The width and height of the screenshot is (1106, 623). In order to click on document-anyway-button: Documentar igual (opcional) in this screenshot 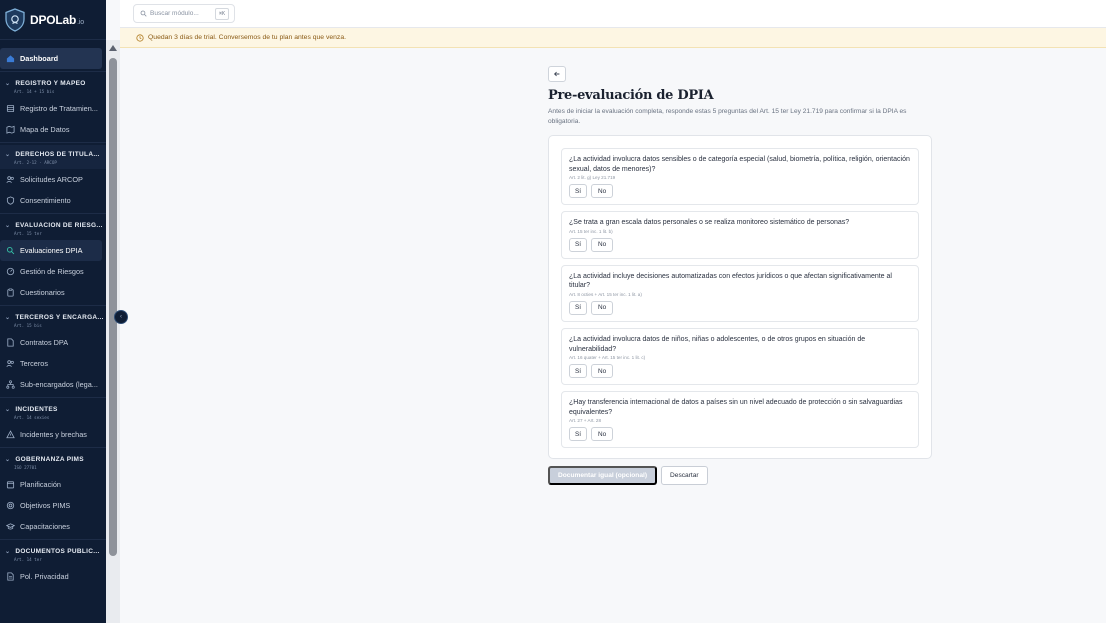, I will do `click(603, 476)`.